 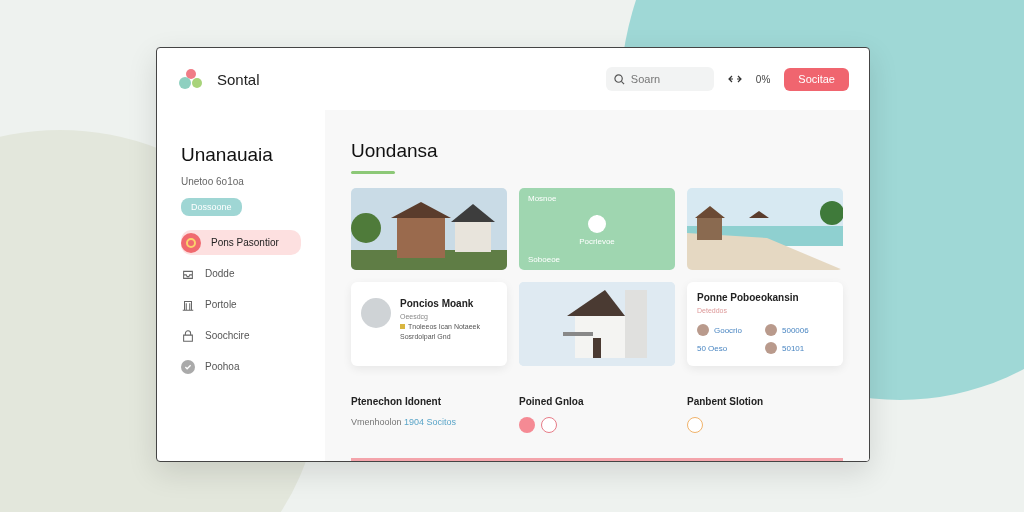 What do you see at coordinates (402, 326) in the screenshot?
I see `square-icon` at bounding box center [402, 326].